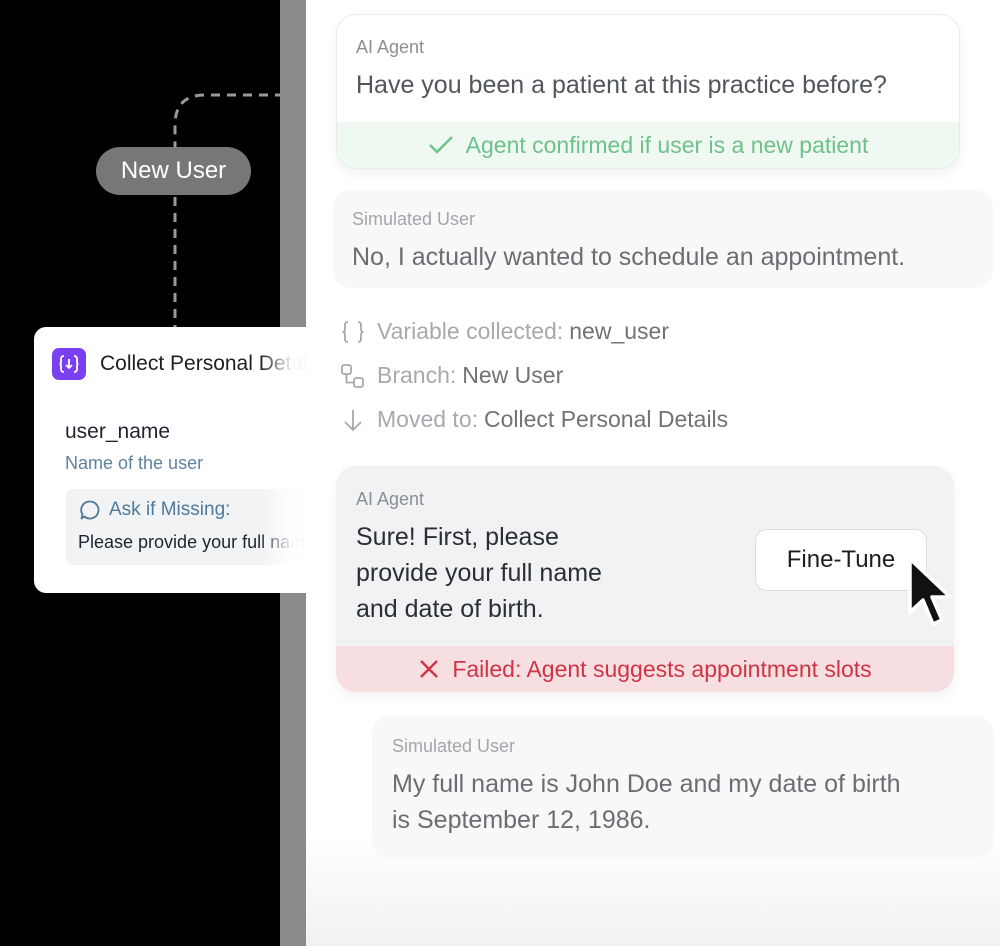 This screenshot has height=946, width=1000. What do you see at coordinates (118, 431) in the screenshot?
I see `variable-name: user_name` at bounding box center [118, 431].